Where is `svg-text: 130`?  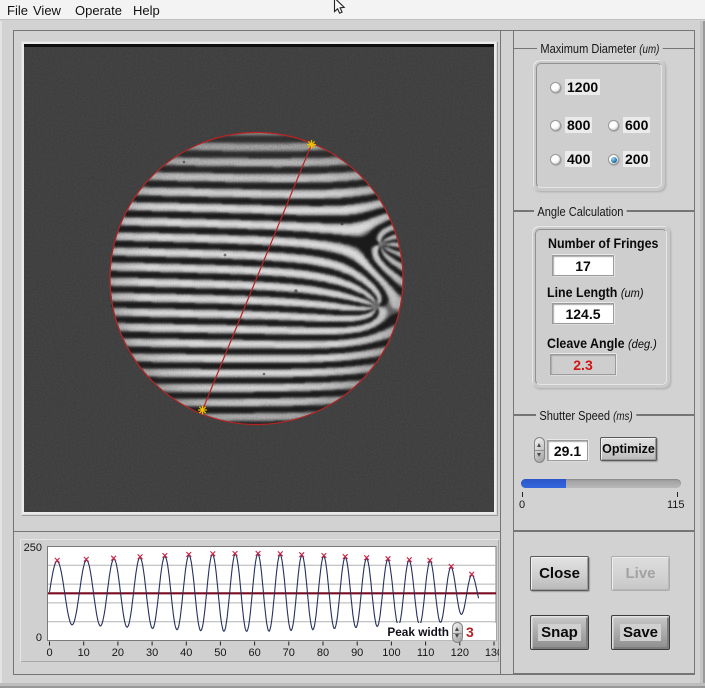 svg-text: 130 is located at coordinates (492, 653).